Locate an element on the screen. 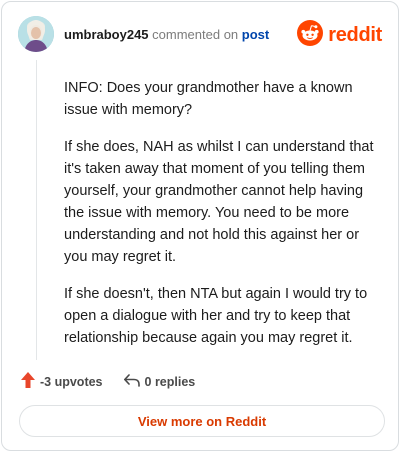 The width and height of the screenshot is (400, 453). reddit-logo: reddit is located at coordinates (339, 35).